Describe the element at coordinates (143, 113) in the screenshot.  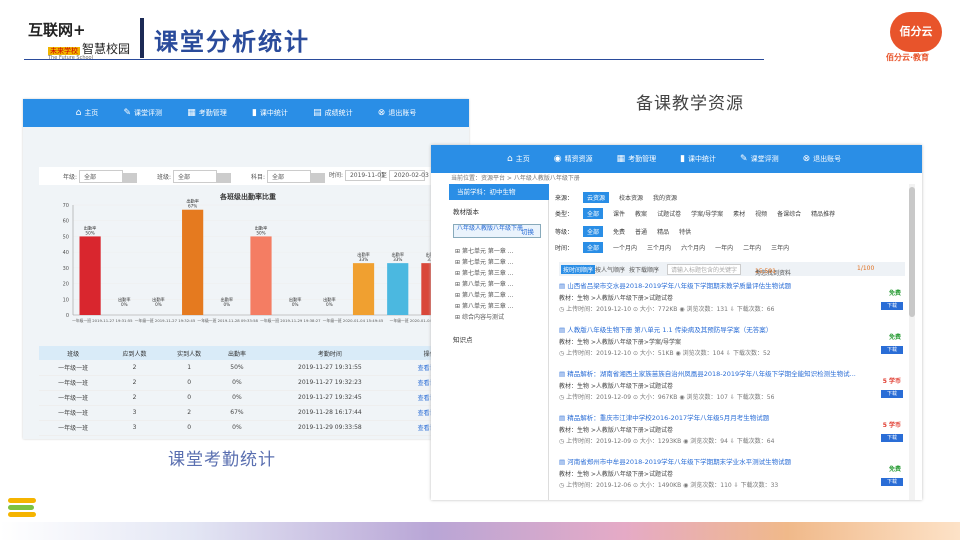
I see `left-nav-1: ✎ 课堂评测` at that location.